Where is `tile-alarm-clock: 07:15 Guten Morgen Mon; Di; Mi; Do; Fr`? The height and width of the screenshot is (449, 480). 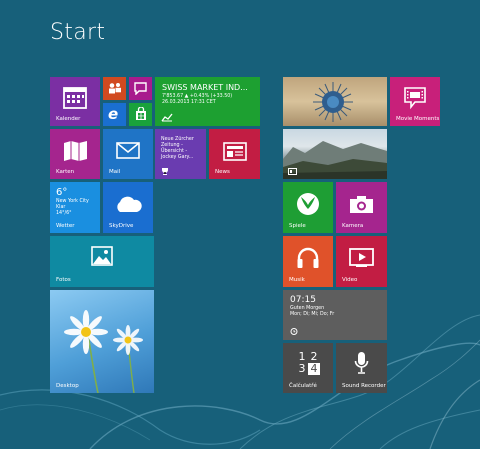
tile-alarm-clock: 07:15 Guten Morgen Mon; Di; Mi; Do; Fr is located at coordinates (335, 315).